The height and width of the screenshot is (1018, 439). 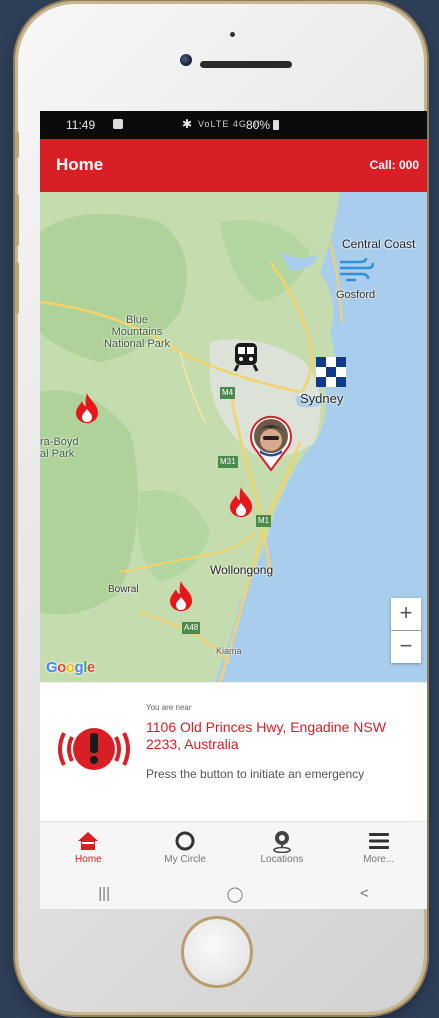 What do you see at coordinates (246, 359) in the screenshot?
I see `train-icon` at bounding box center [246, 359].